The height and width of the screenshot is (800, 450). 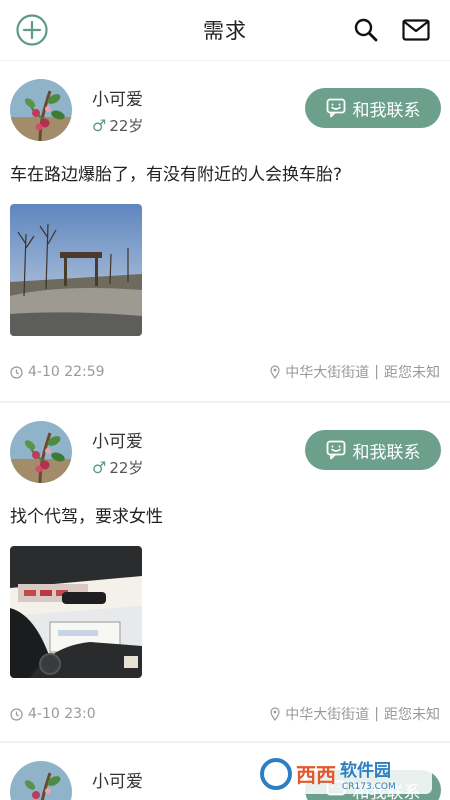 I want to click on search-icon, so click(x=366, y=30).